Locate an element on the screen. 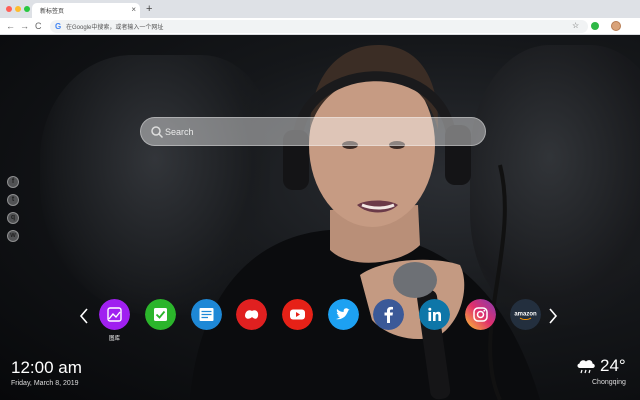  twitter-app is located at coordinates (343, 314).